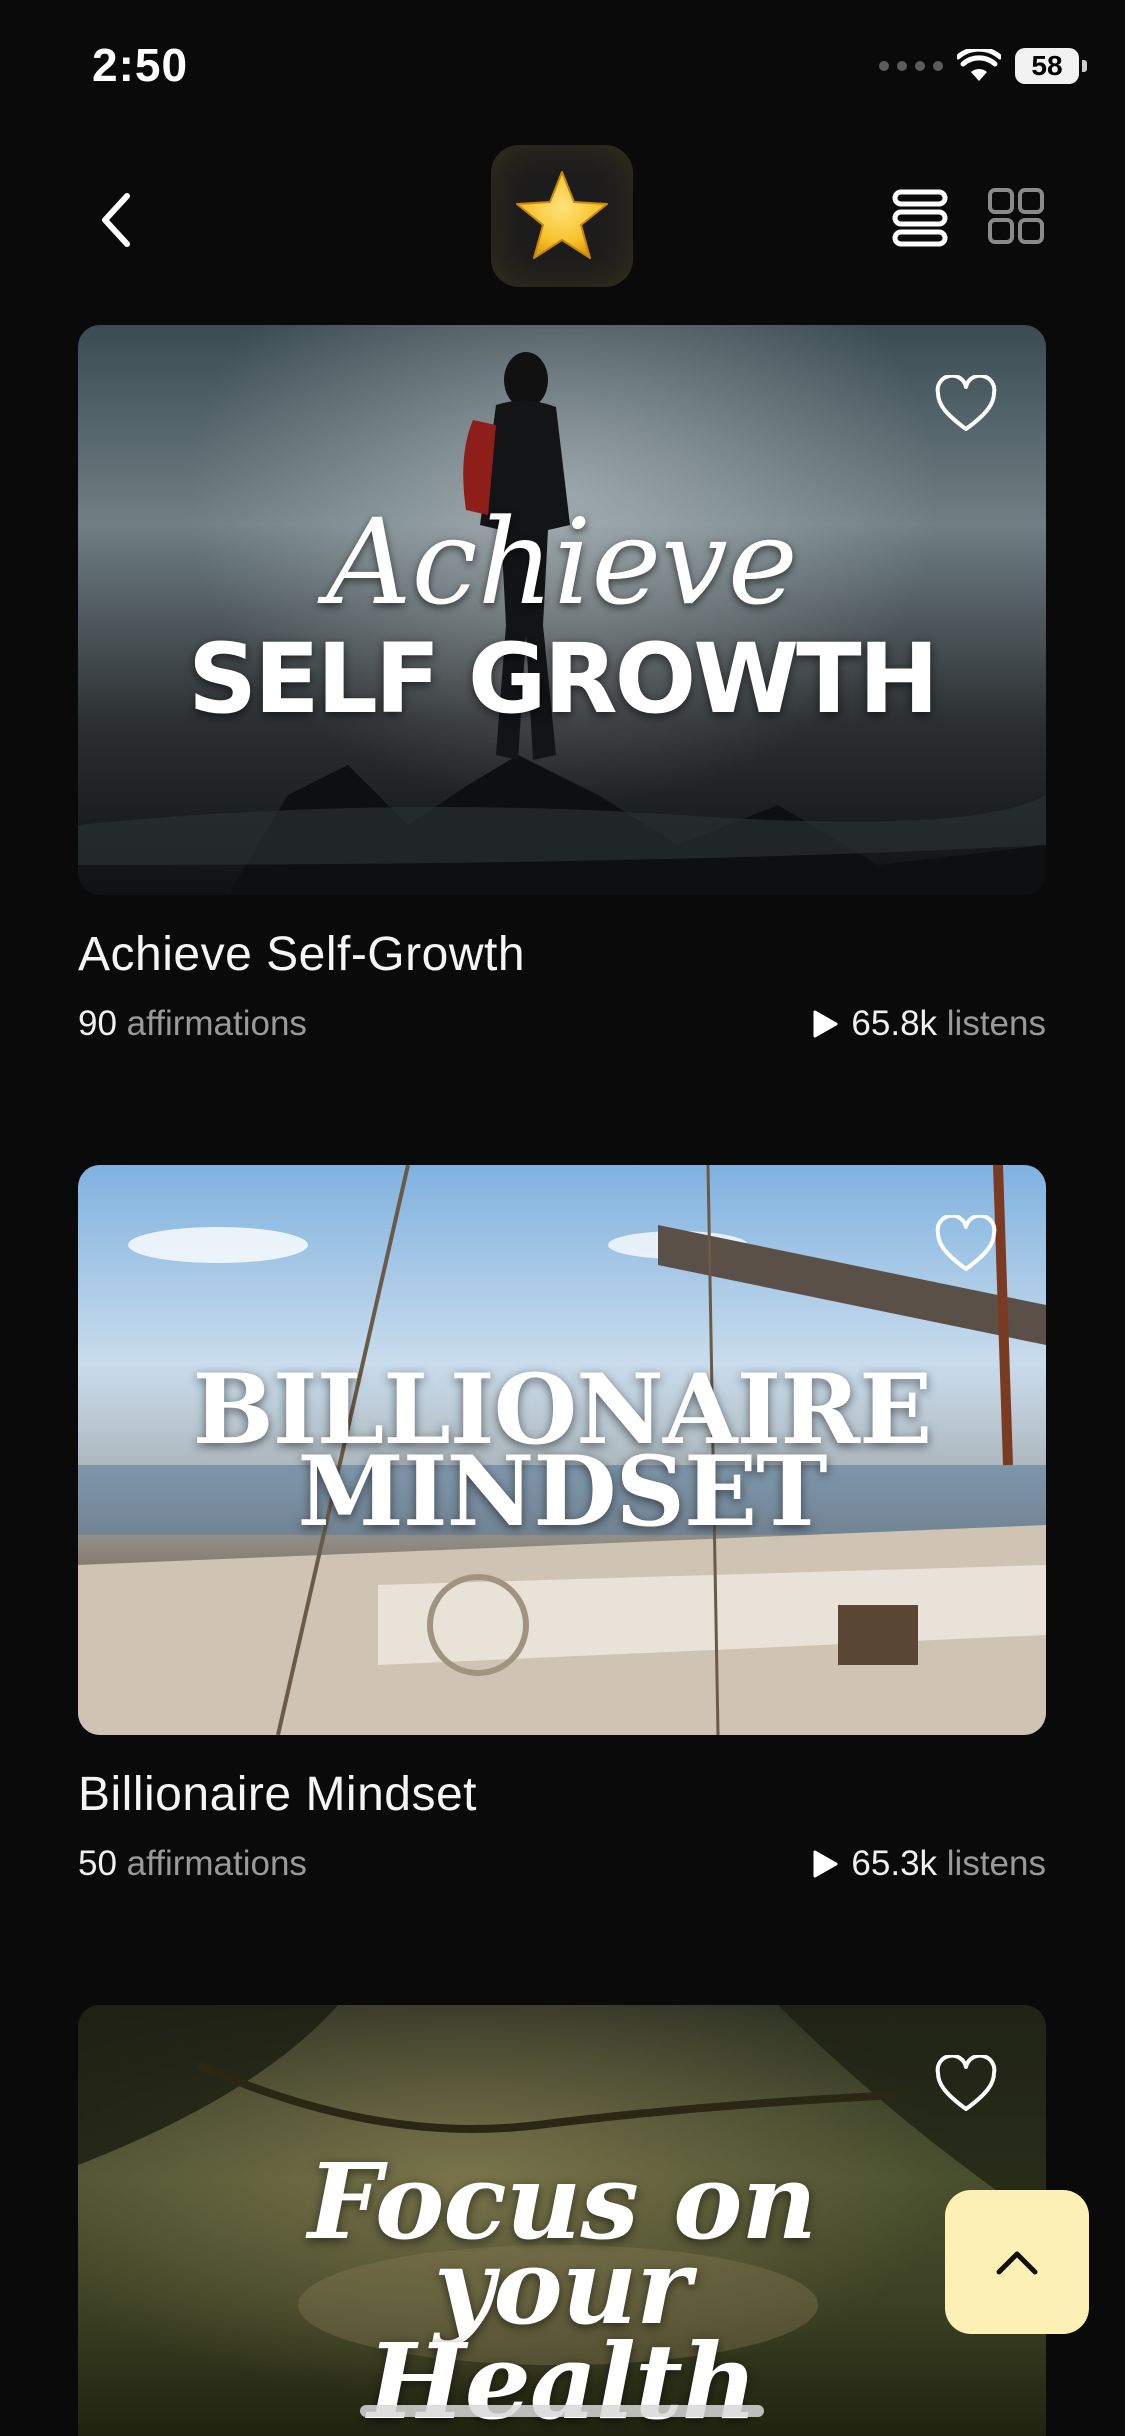  Describe the element at coordinates (894, 1863) in the screenshot. I see `listen-count-value: 65.3k` at that location.